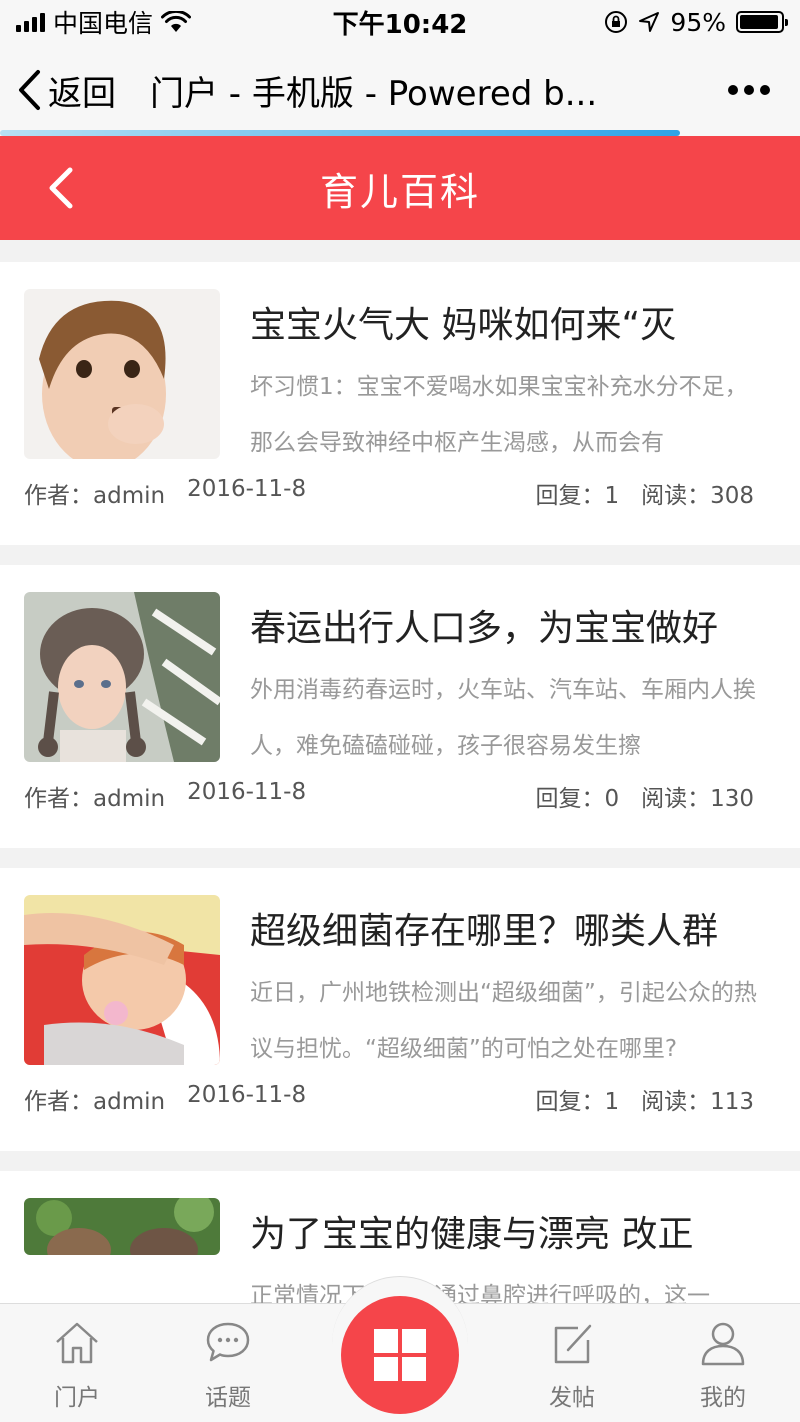  What do you see at coordinates (77, 1343) in the screenshot?
I see `home-icon` at bounding box center [77, 1343].